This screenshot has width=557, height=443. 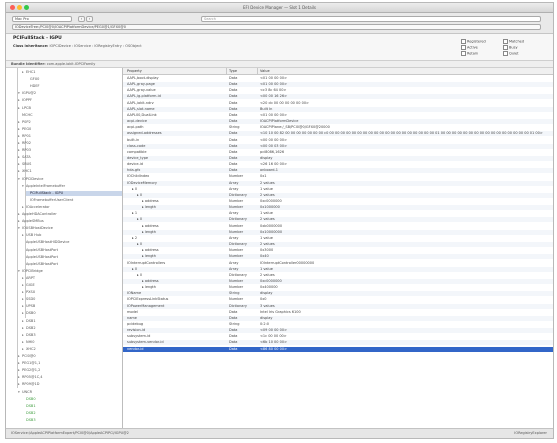 I want to click on option-matched: Matched, so click(x=513, y=41).